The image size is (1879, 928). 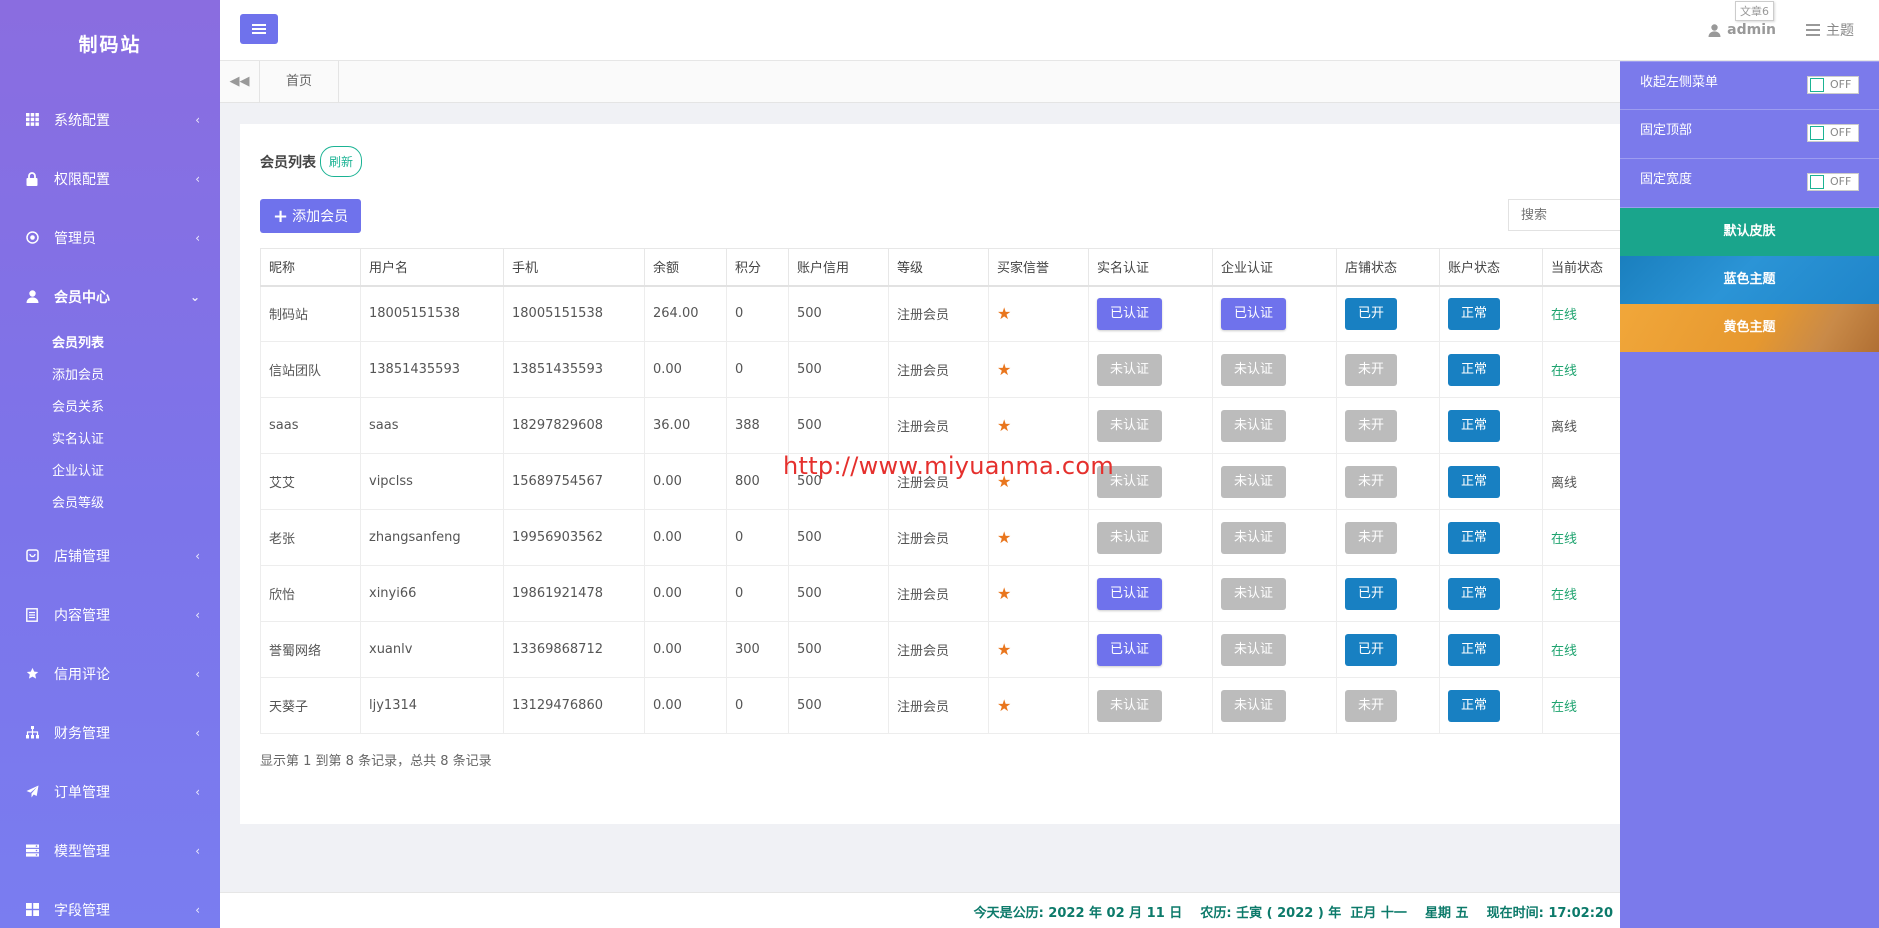 What do you see at coordinates (1749, 328) in the screenshot?
I see `skin-yellow-button: 黄色主题` at bounding box center [1749, 328].